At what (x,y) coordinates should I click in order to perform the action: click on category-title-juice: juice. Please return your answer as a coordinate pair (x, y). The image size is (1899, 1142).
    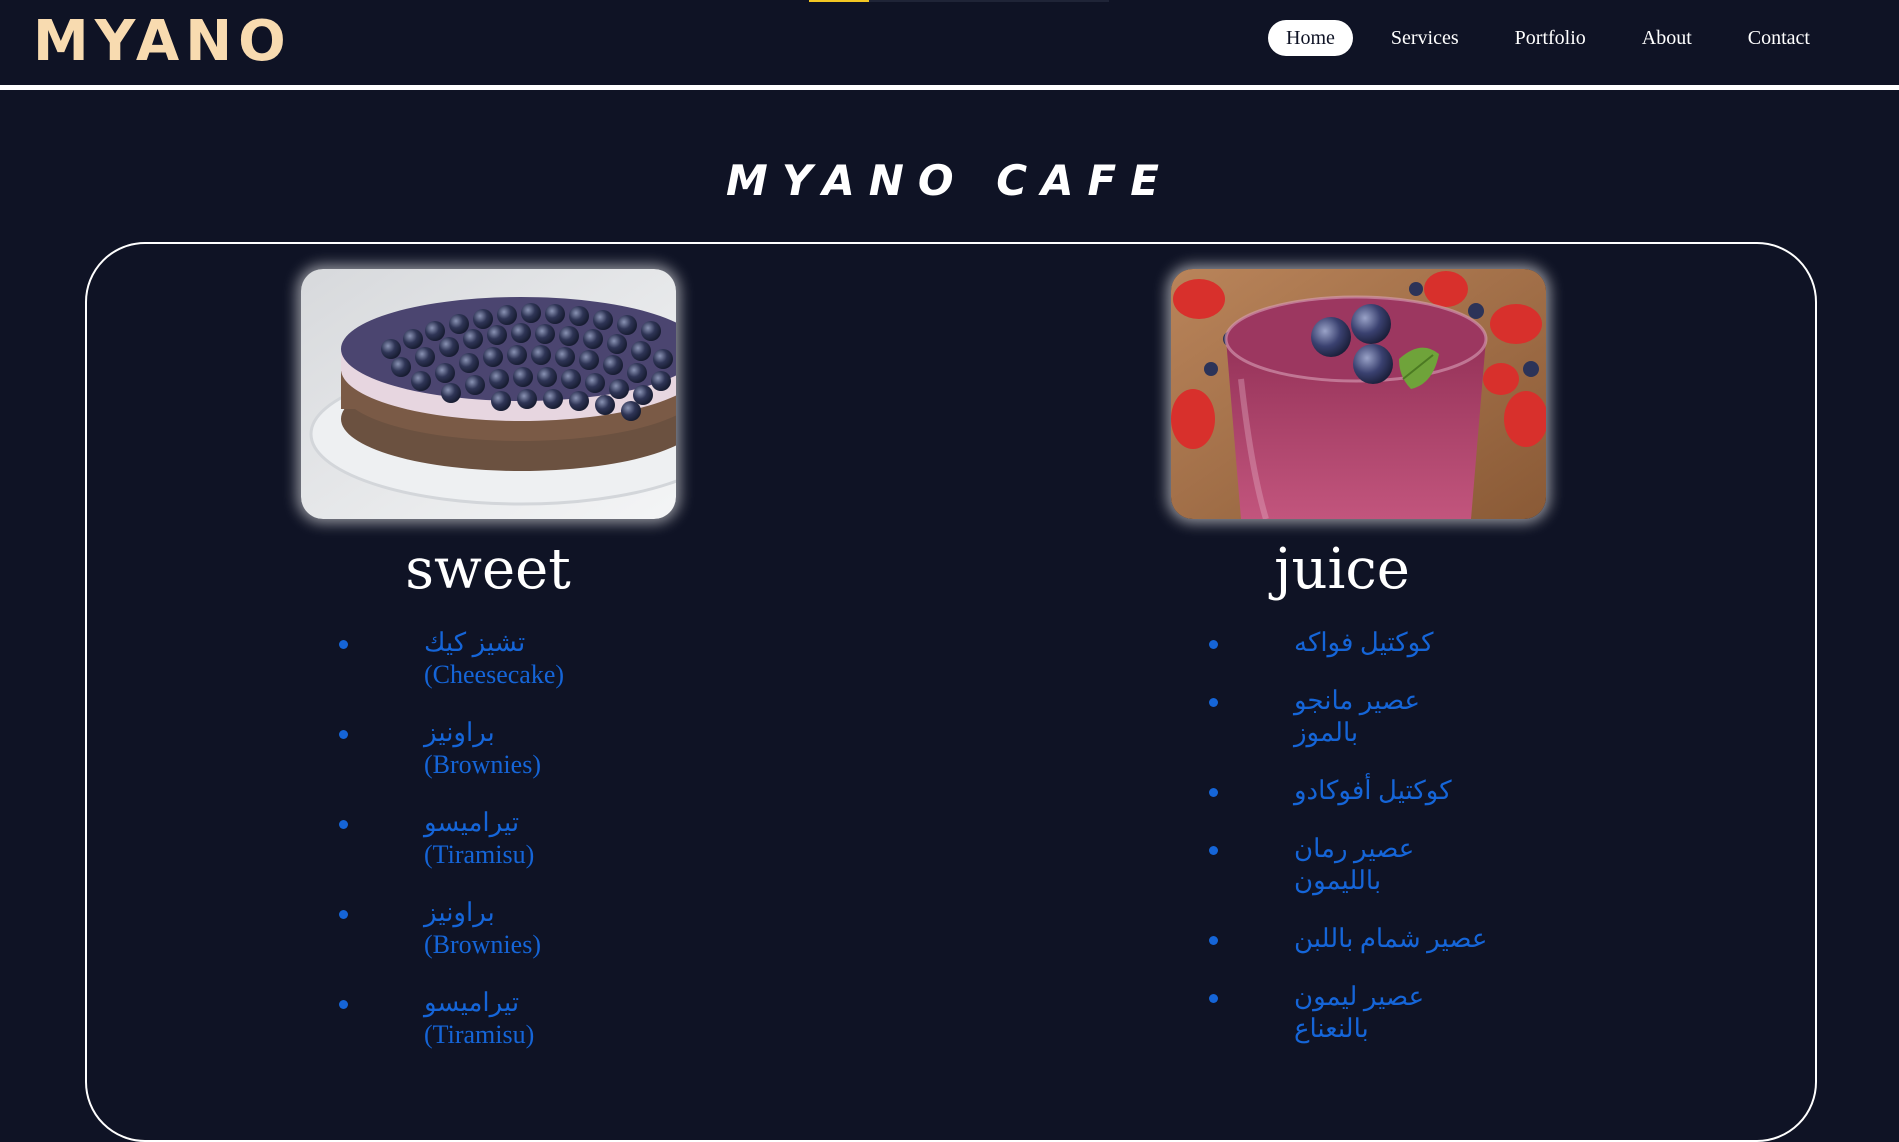
    Looking at the image, I should click on (1342, 569).